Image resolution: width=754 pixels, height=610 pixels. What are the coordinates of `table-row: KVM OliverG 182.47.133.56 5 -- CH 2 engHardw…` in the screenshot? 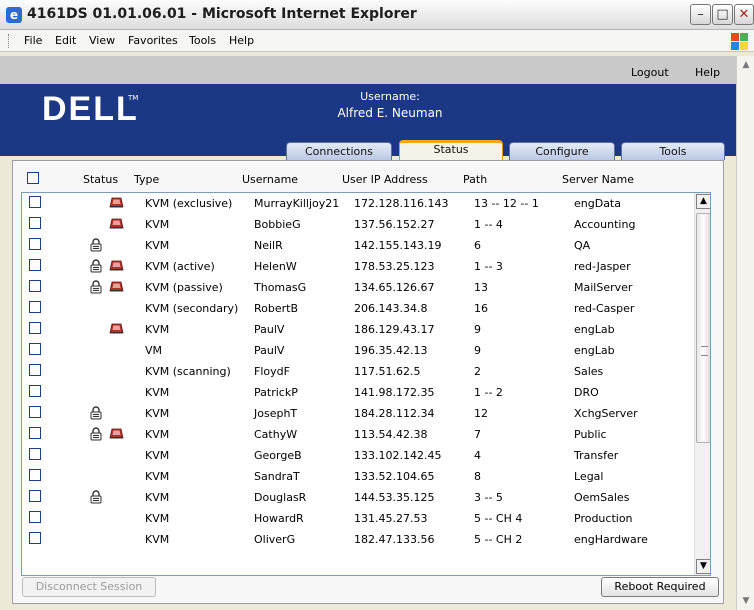 It's located at (355, 539).